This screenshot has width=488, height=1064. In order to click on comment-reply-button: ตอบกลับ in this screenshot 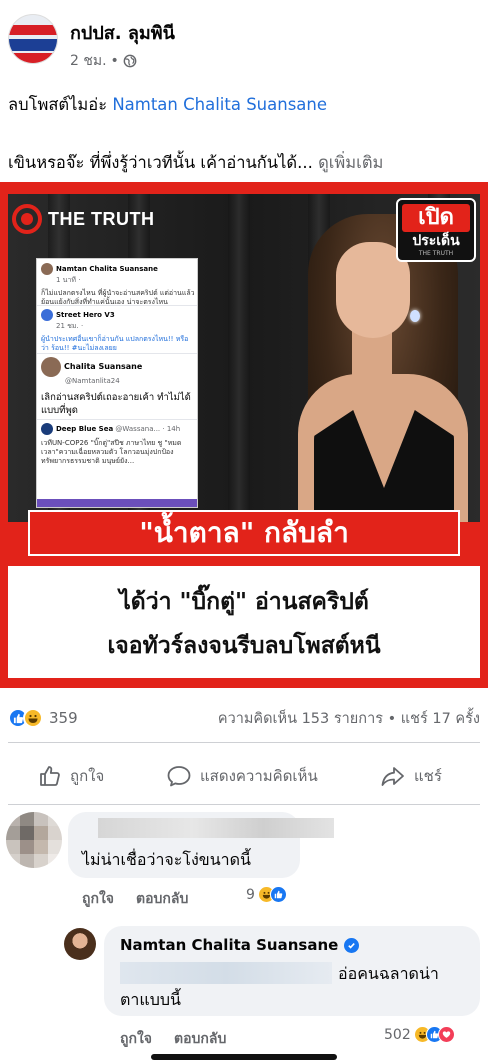, I will do `click(162, 899)`.